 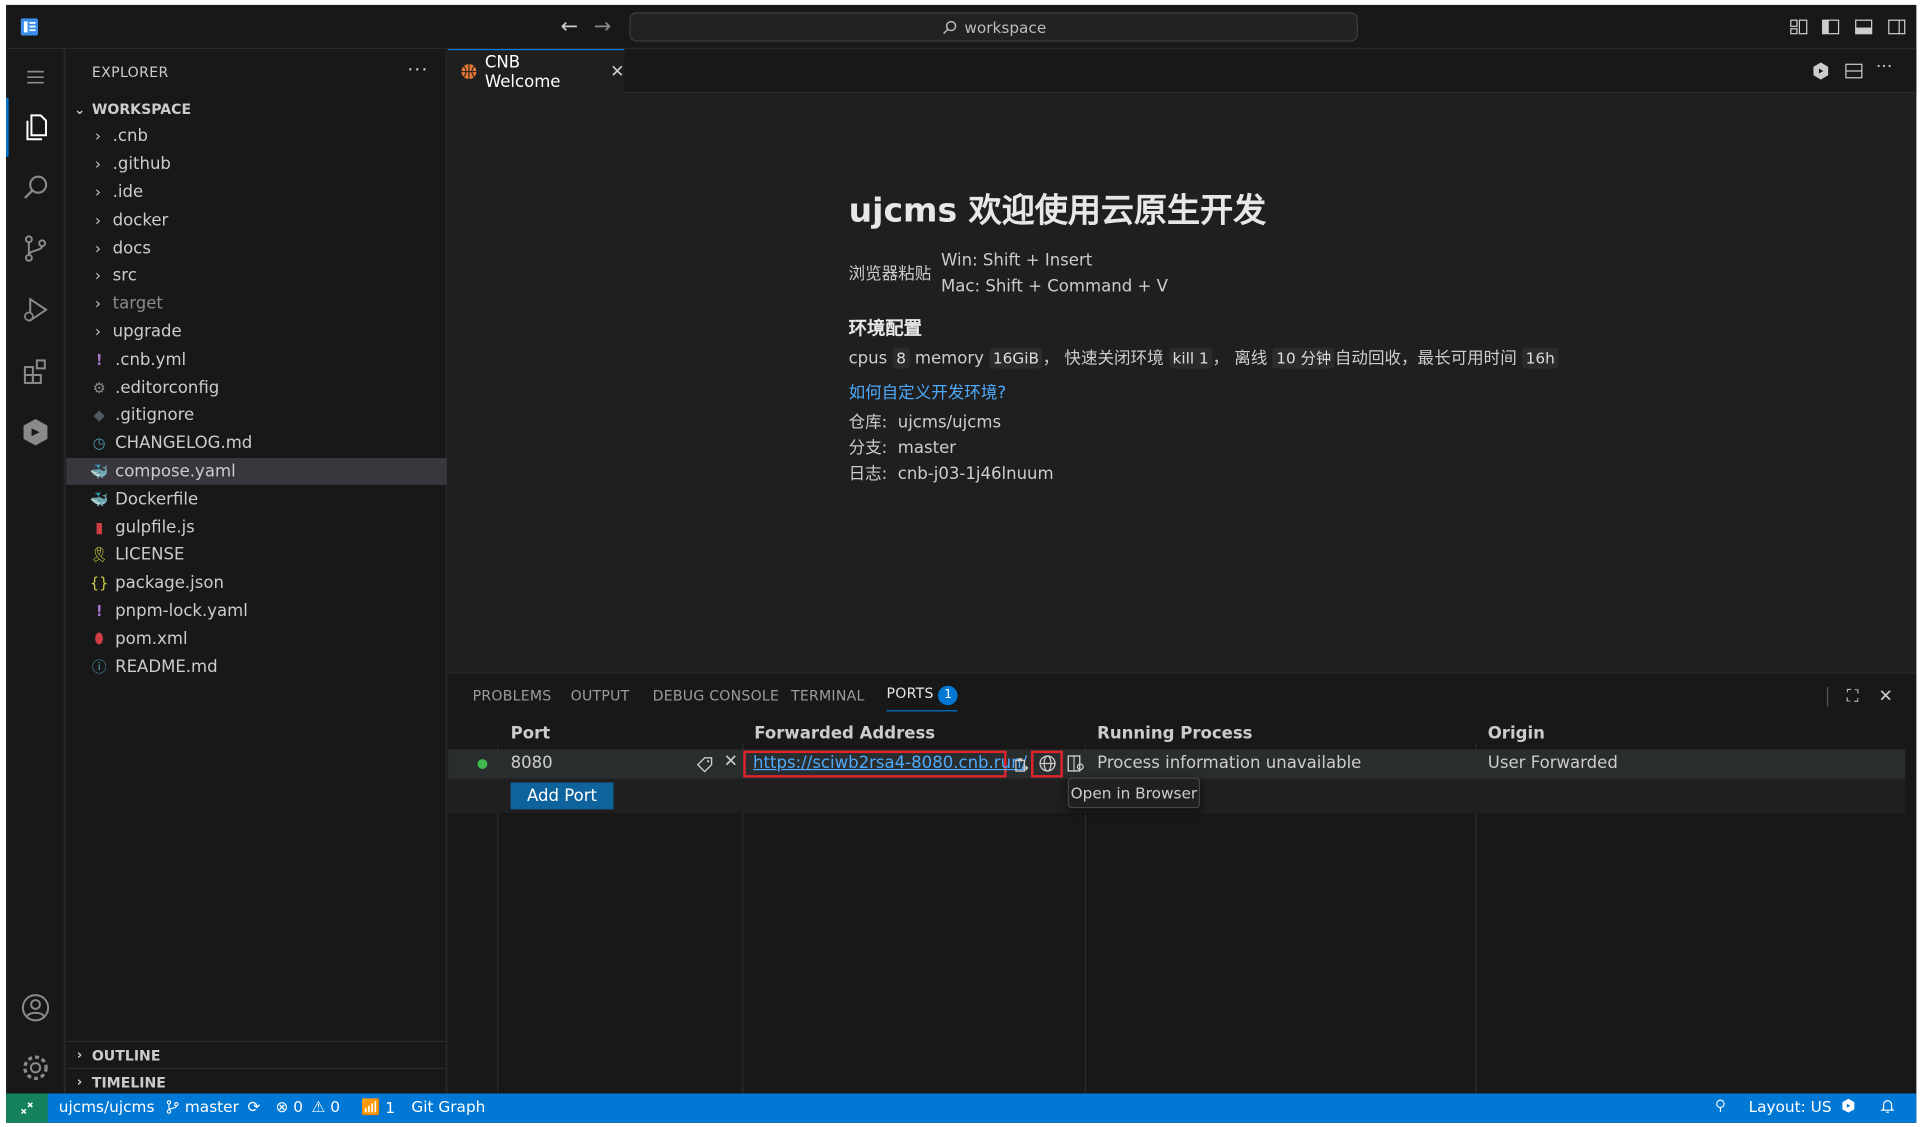 What do you see at coordinates (256, 444) in the screenshot?
I see `tree-file-changelog: ◷ CHANGELOG.md` at bounding box center [256, 444].